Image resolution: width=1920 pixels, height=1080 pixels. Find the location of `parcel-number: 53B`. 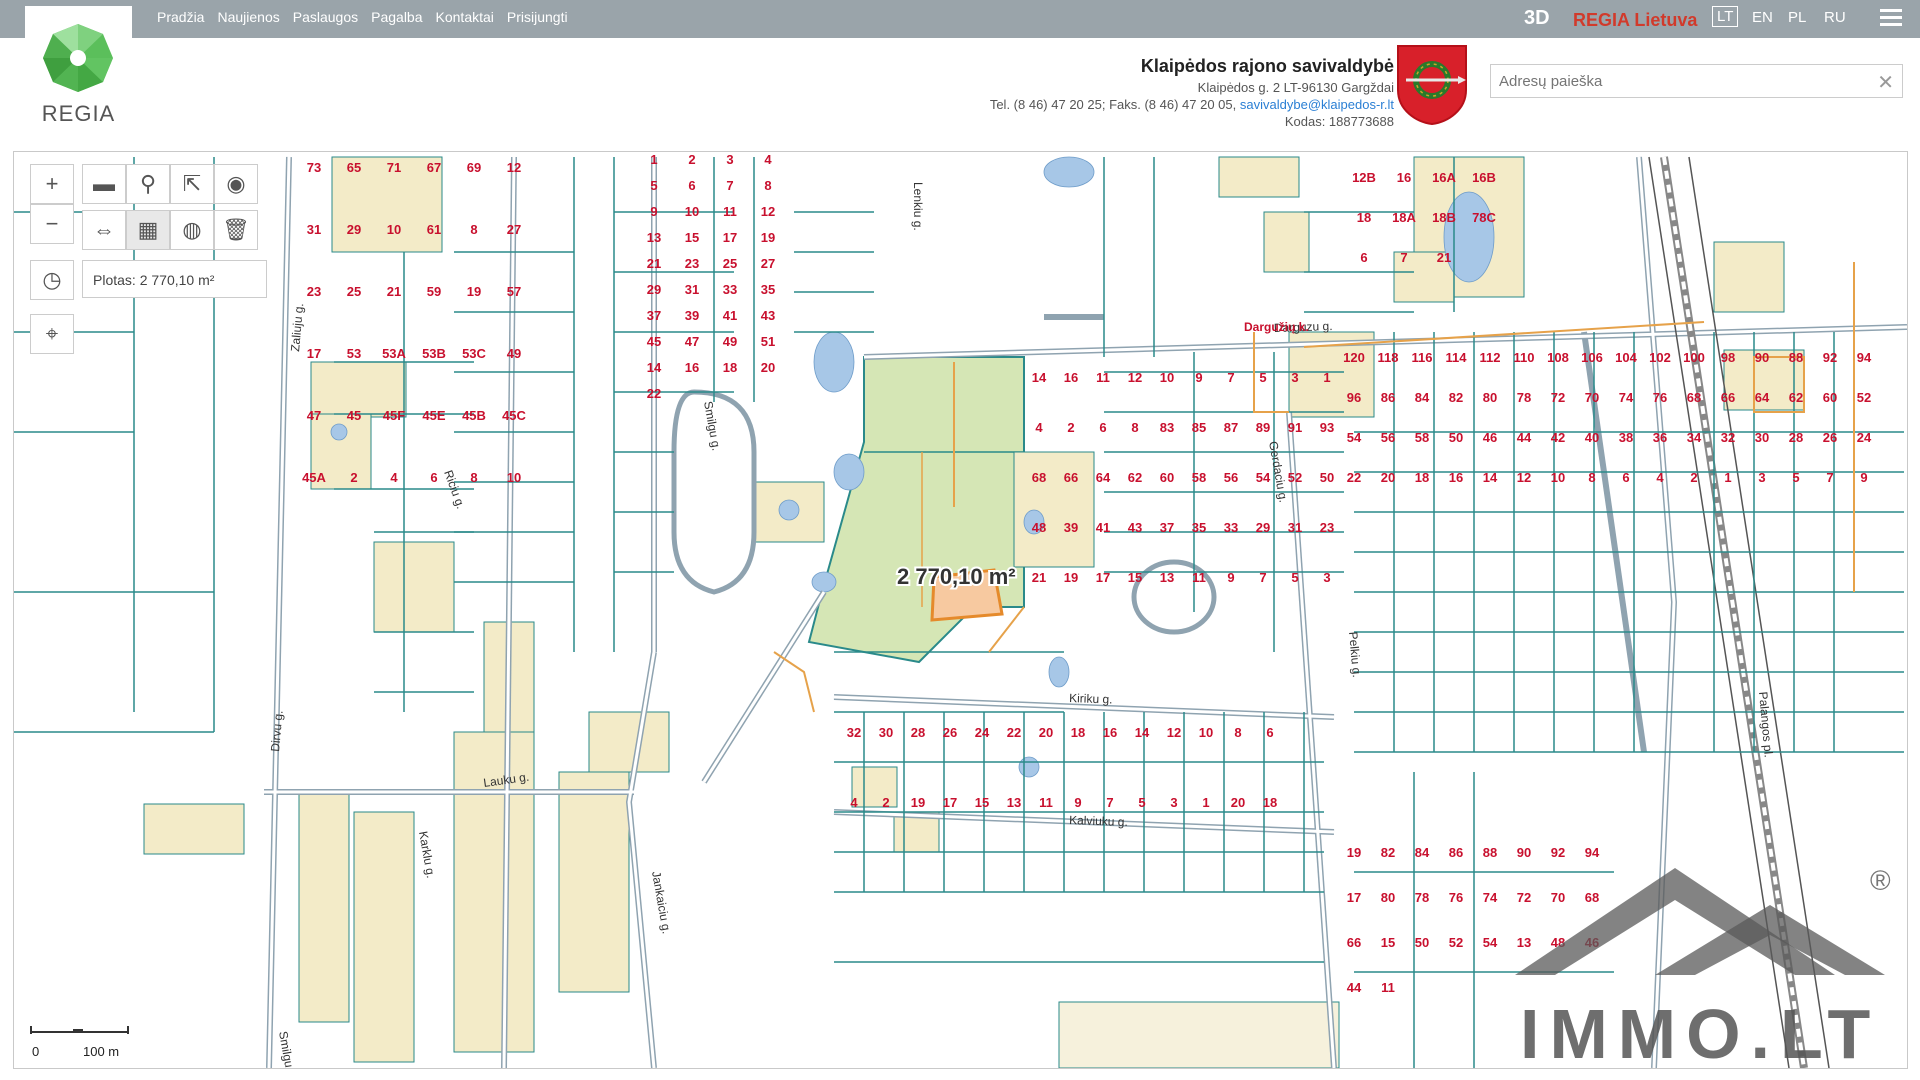

parcel-number: 53B is located at coordinates (434, 353).